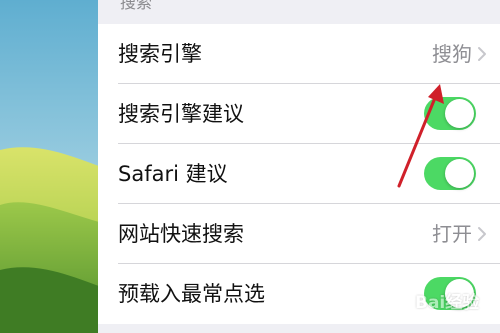 The image size is (500, 333). Describe the element at coordinates (173, 174) in the screenshot. I see `row-label: Safari 建议` at that location.